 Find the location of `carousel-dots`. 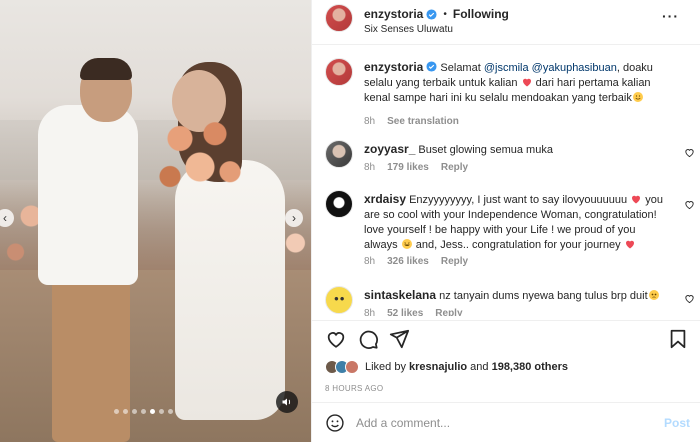

carousel-dots is located at coordinates (143, 411).